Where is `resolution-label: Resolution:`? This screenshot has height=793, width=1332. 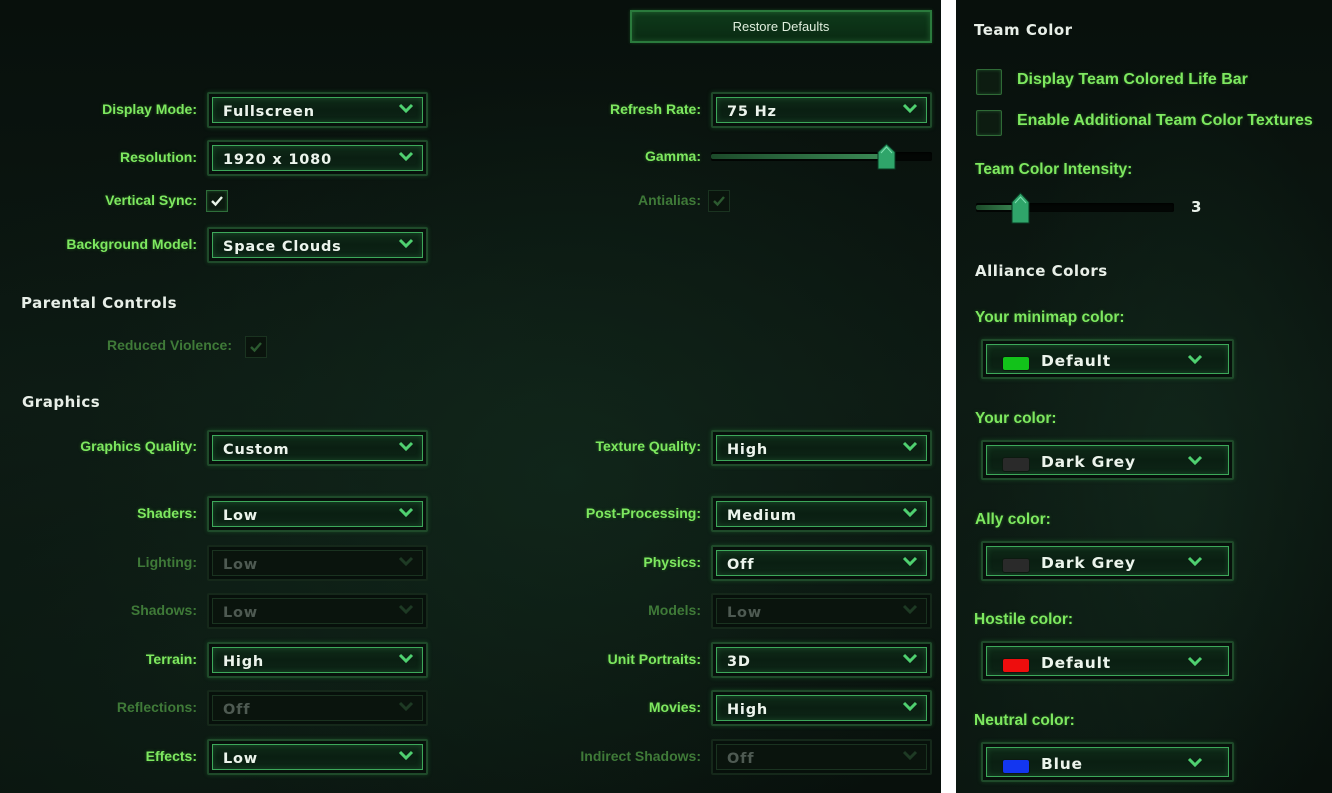
resolution-label: Resolution: is located at coordinates (158, 157).